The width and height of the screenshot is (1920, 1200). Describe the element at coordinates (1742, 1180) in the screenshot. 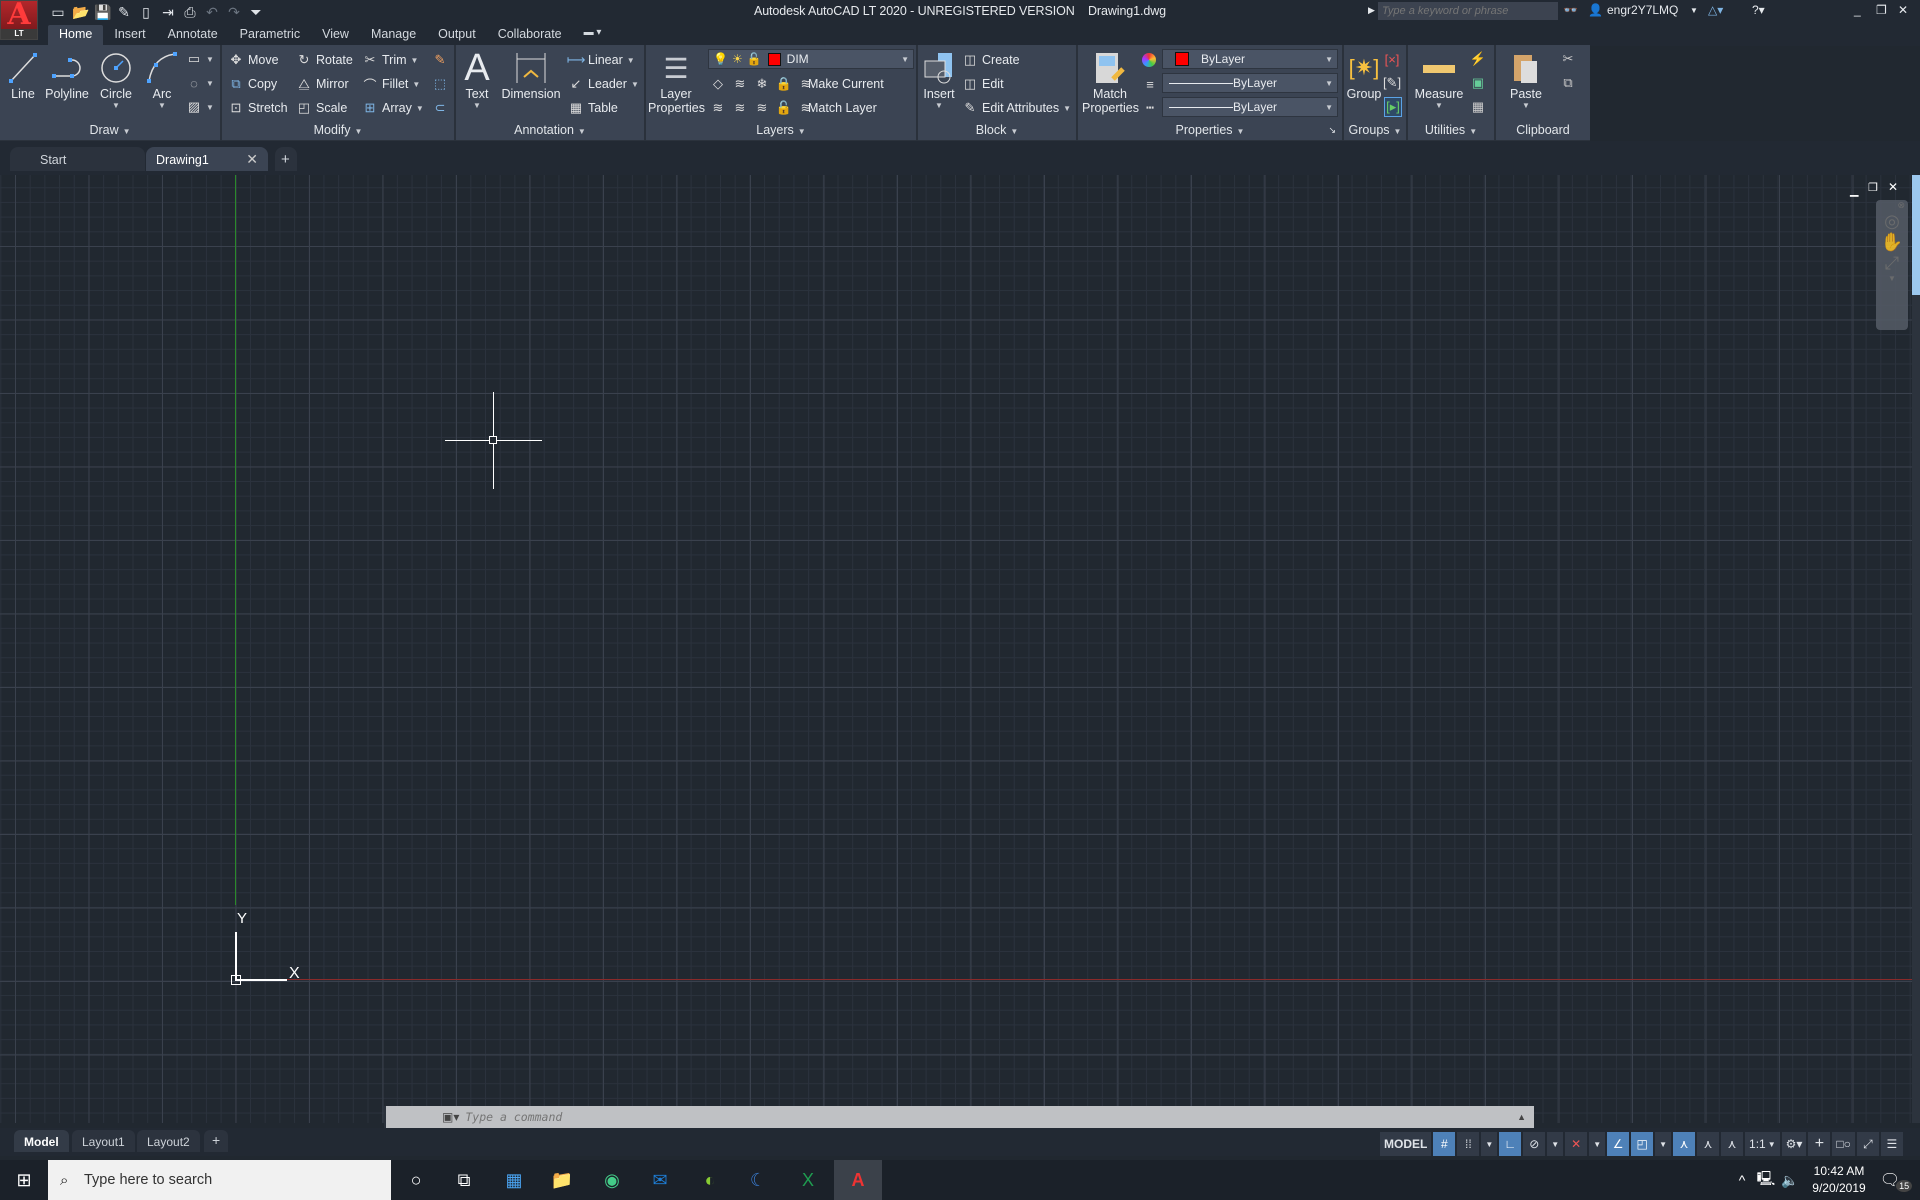

I see `show-hidden-icons-icon: ^` at that location.